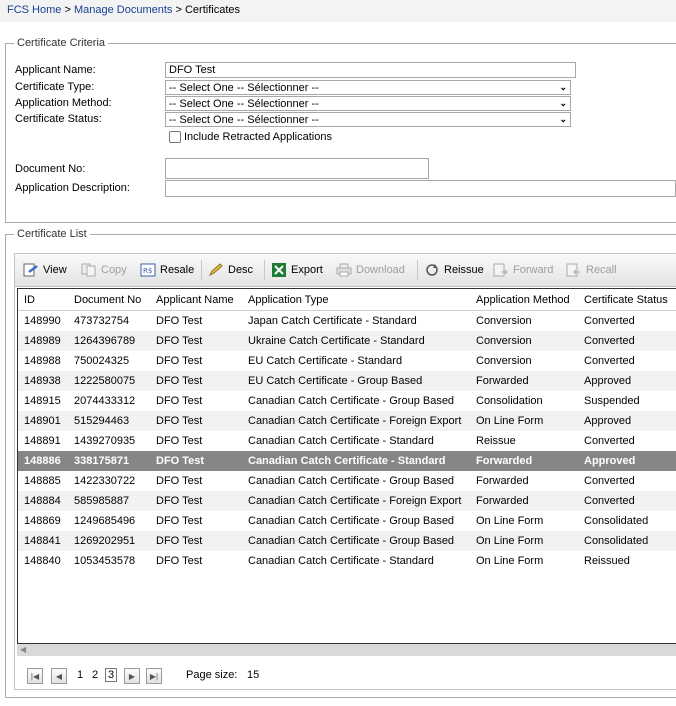 This screenshot has height=706, width=676. Describe the element at coordinates (524, 300) in the screenshot. I see `column-header: Application Method` at that location.